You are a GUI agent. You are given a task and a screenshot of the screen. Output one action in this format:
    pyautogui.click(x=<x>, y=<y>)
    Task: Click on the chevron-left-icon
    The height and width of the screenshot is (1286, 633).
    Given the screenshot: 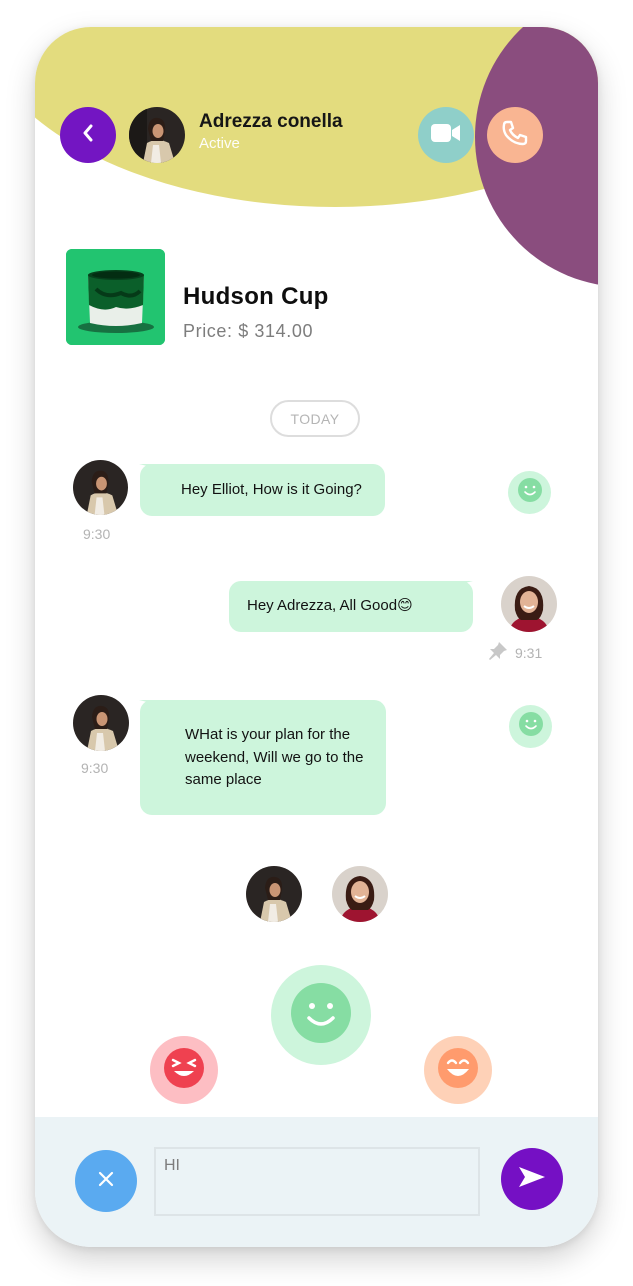 What is the action you would take?
    pyautogui.click(x=88, y=135)
    